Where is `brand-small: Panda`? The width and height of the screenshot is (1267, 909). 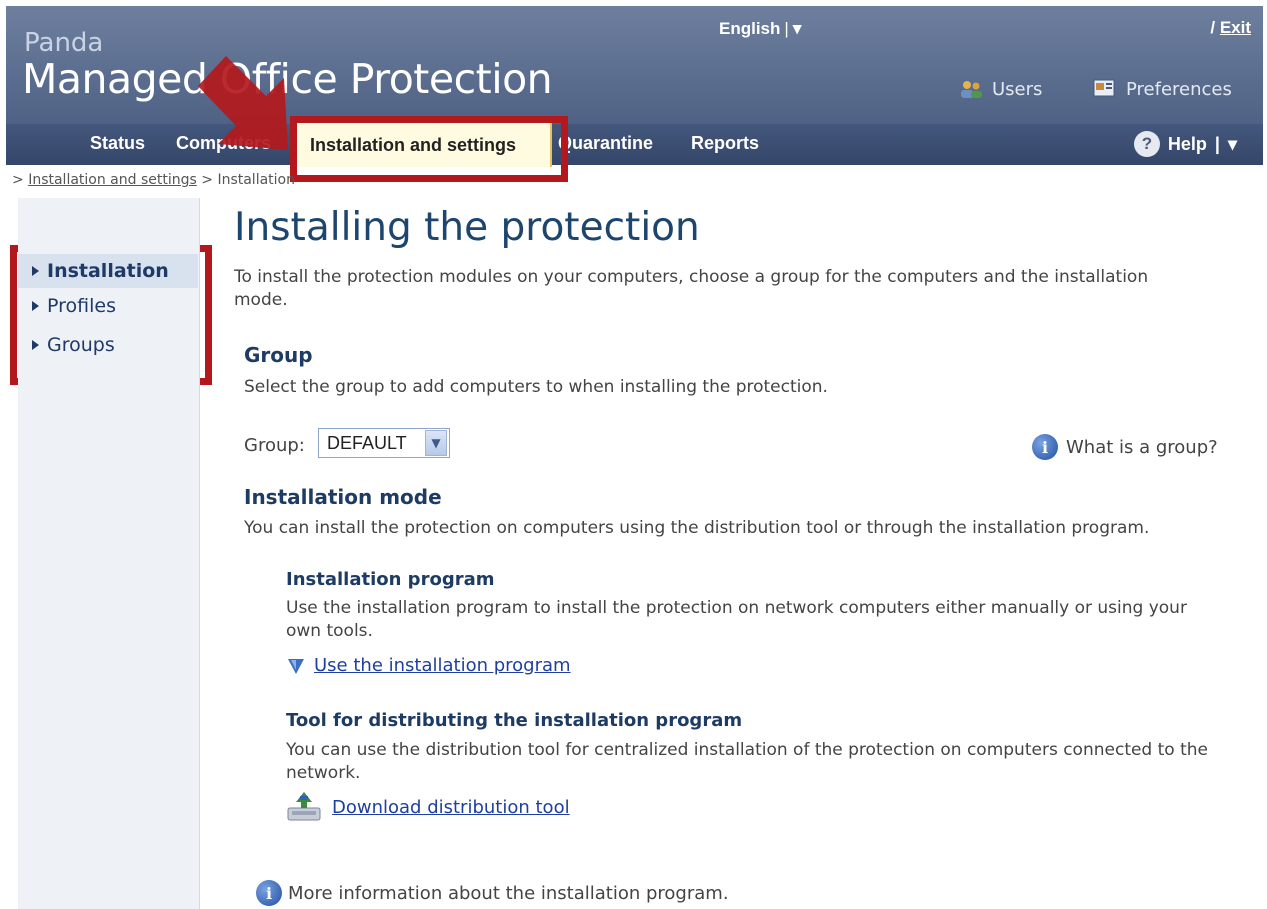
brand-small: Panda is located at coordinates (64, 43).